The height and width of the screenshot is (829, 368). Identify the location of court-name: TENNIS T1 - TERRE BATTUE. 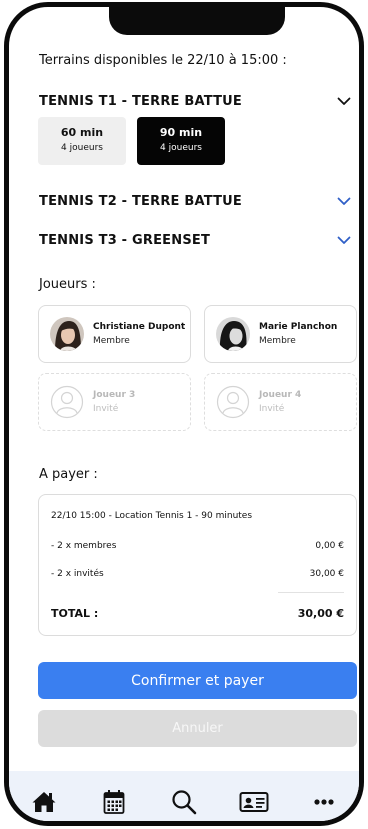
(140, 101).